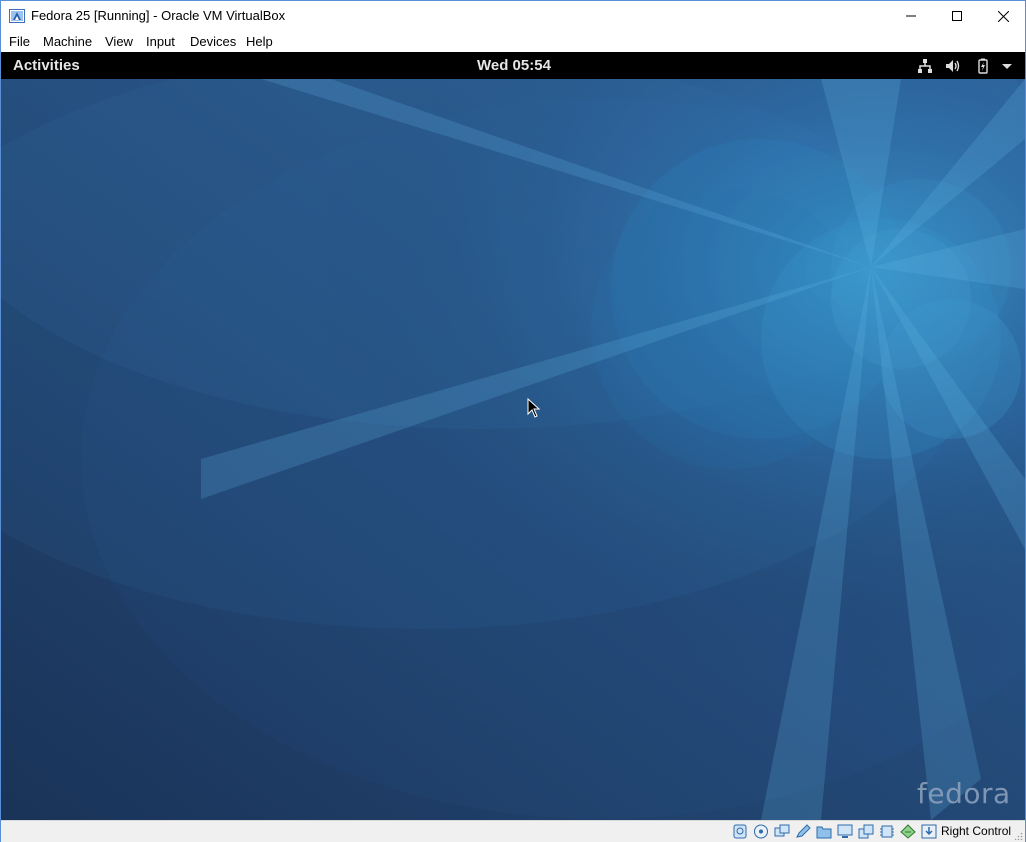  Describe the element at coordinates (929, 831) in the screenshot. I see `keyboard-capture-icon` at that location.